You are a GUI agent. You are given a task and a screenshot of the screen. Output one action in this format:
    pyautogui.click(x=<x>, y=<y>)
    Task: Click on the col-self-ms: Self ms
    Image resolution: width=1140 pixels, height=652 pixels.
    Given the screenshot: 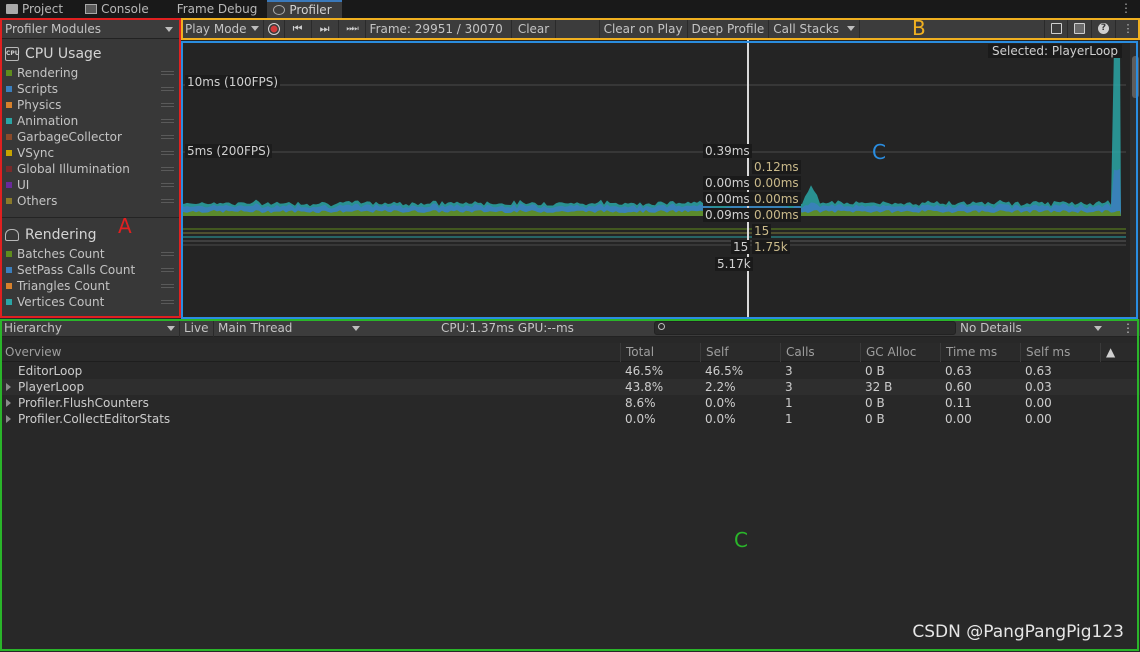 What is the action you would take?
    pyautogui.click(x=1060, y=352)
    